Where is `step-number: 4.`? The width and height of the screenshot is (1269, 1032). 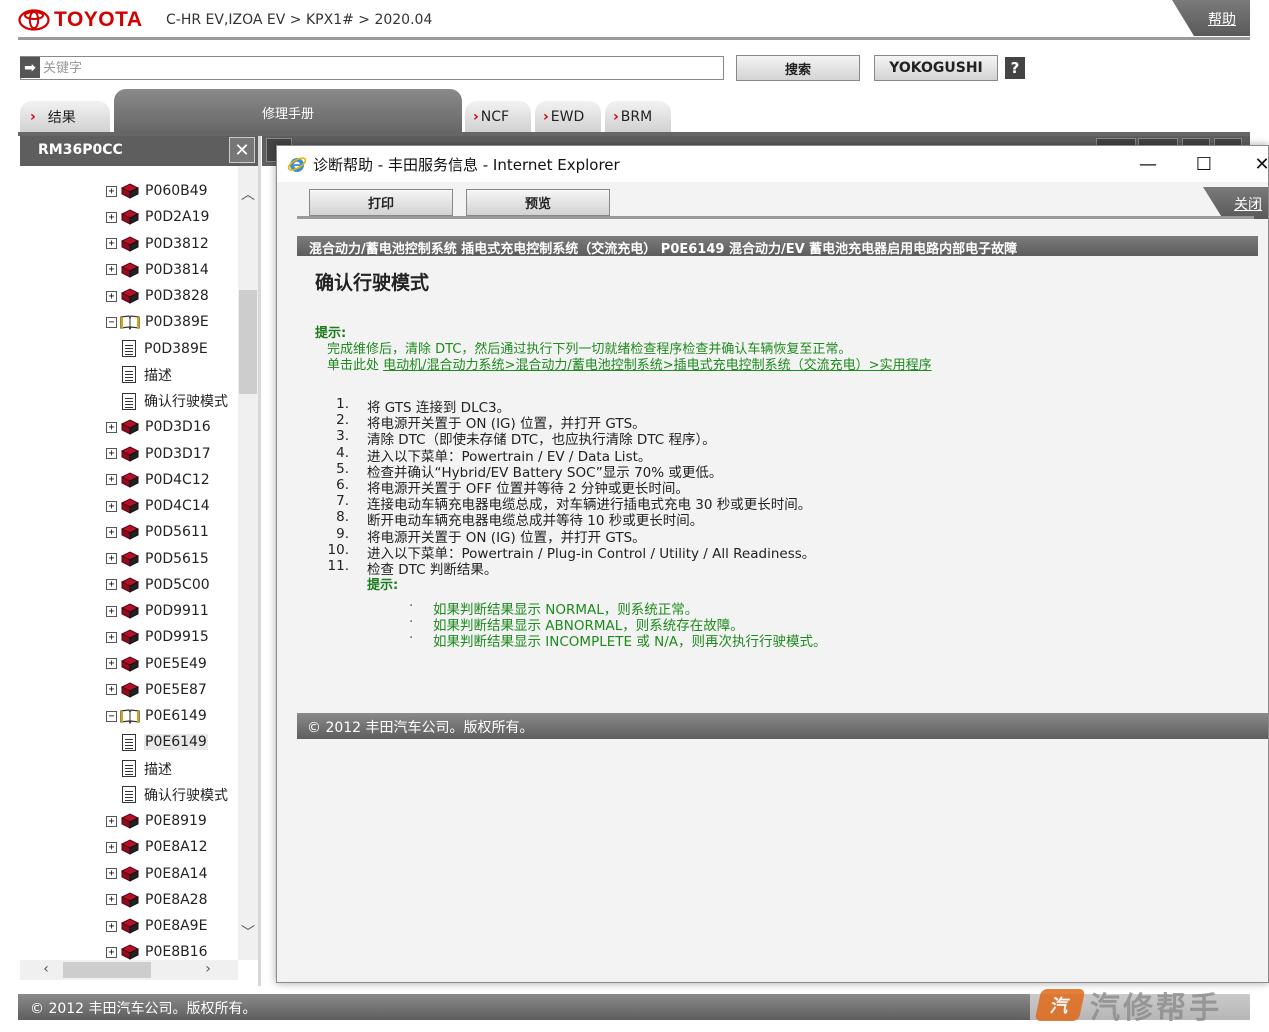 step-number: 4. is located at coordinates (342, 452).